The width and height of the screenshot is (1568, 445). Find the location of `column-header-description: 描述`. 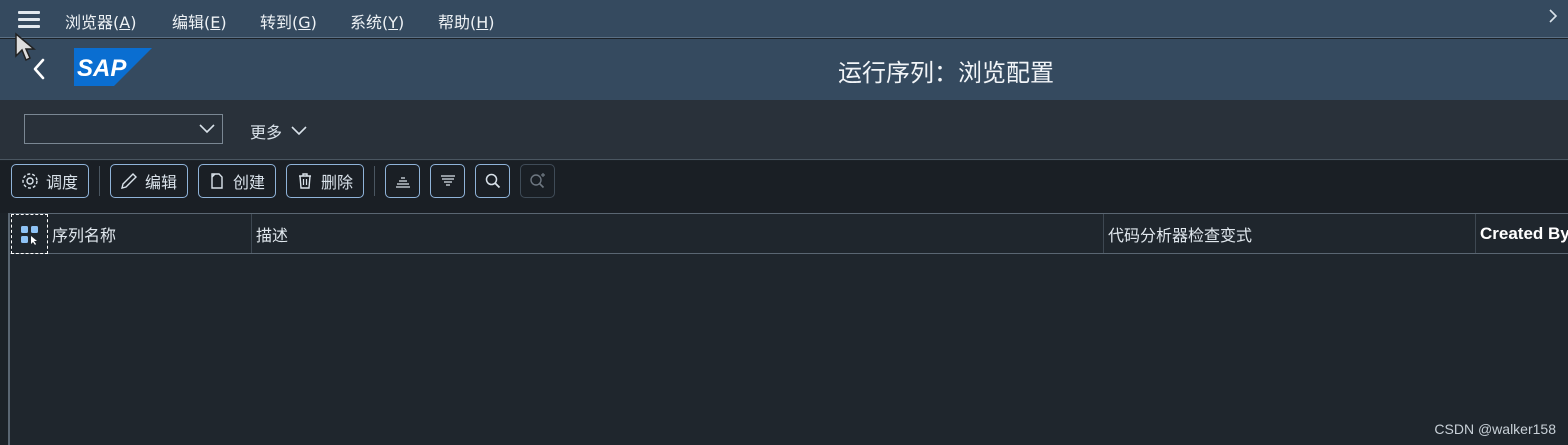

column-header-description: 描述 is located at coordinates (678, 233).